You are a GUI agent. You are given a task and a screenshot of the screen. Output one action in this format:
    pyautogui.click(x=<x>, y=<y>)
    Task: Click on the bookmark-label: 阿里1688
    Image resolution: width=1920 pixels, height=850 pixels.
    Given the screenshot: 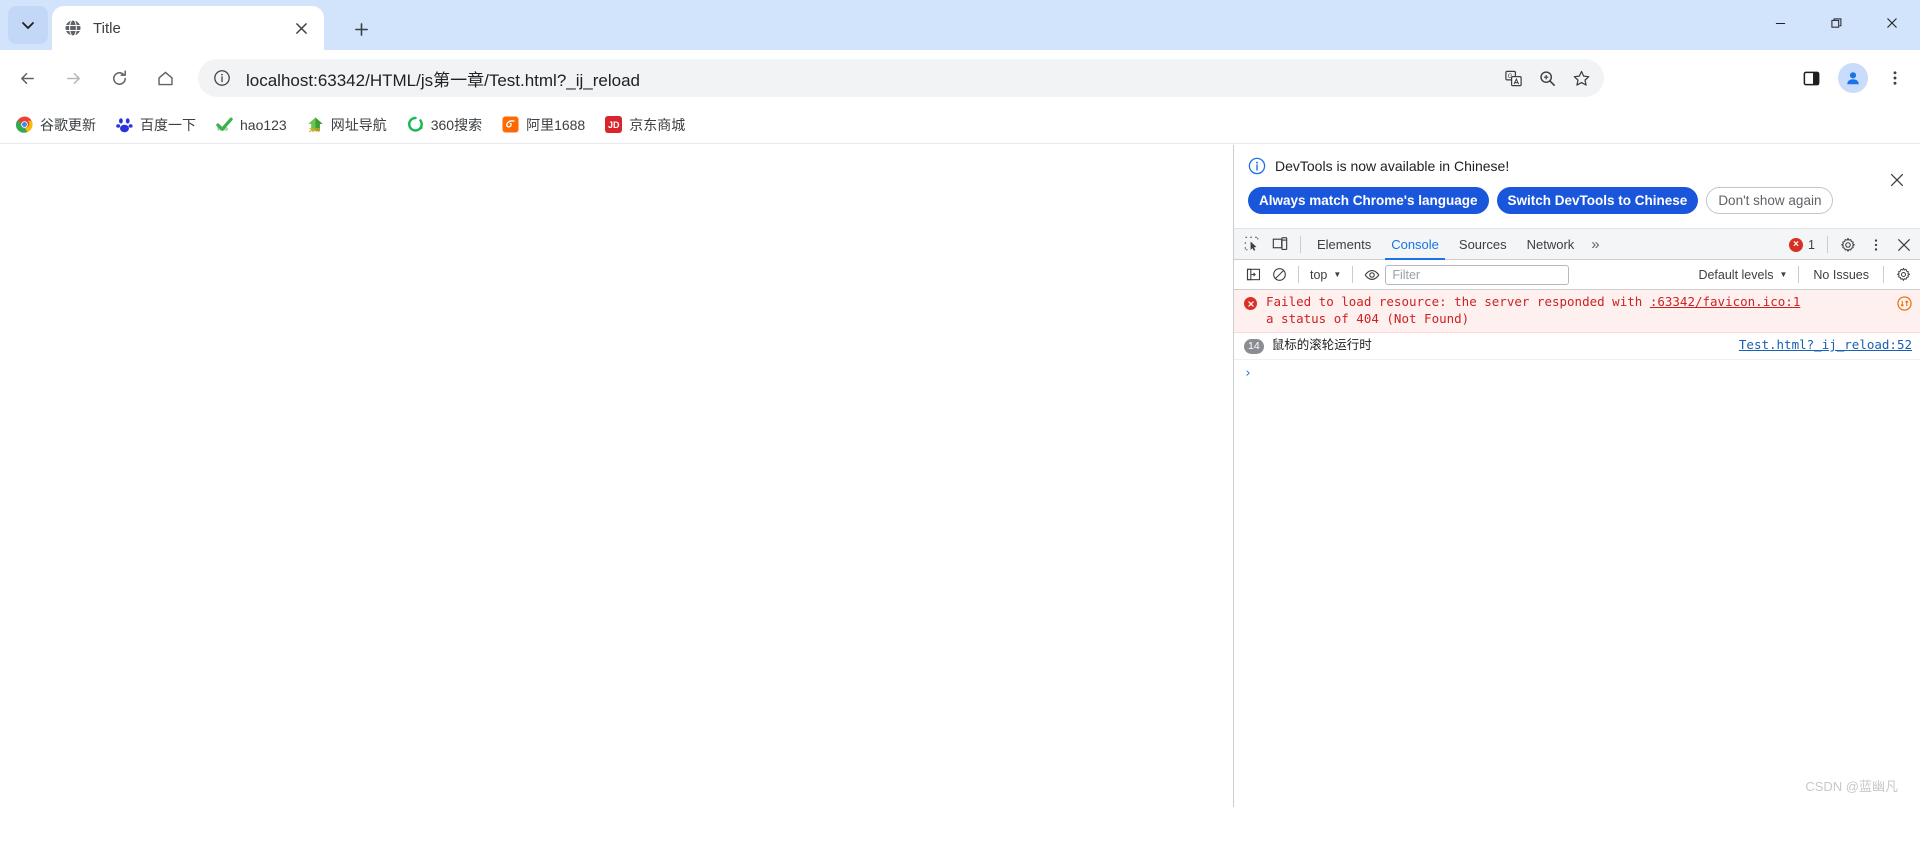 What is the action you would take?
    pyautogui.click(x=555, y=125)
    